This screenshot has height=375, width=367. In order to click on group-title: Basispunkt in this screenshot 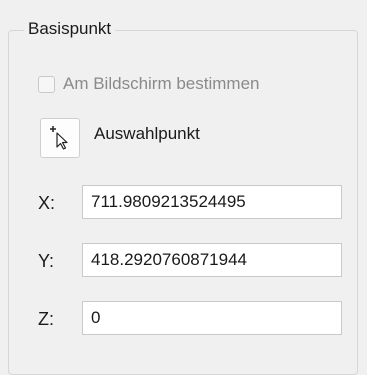, I will do `click(70, 29)`.